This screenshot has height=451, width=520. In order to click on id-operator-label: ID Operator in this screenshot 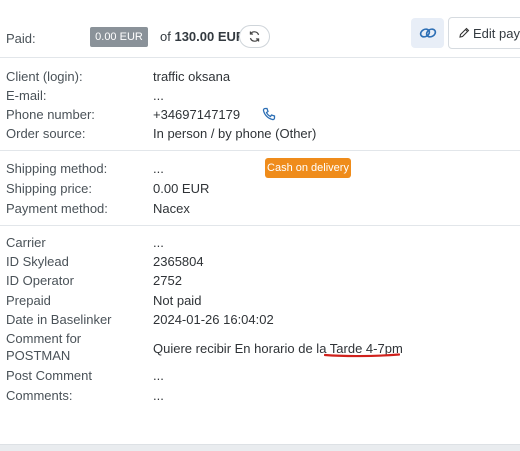, I will do `click(40, 280)`.